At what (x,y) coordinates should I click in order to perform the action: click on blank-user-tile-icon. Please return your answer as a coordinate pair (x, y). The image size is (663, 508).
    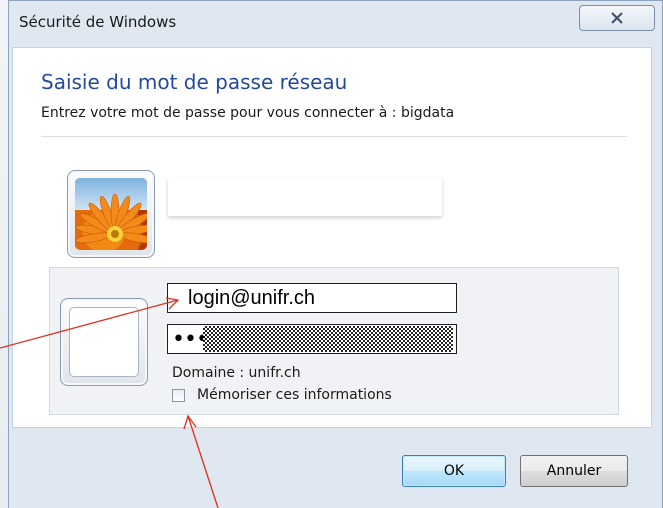
    Looking at the image, I should click on (104, 342).